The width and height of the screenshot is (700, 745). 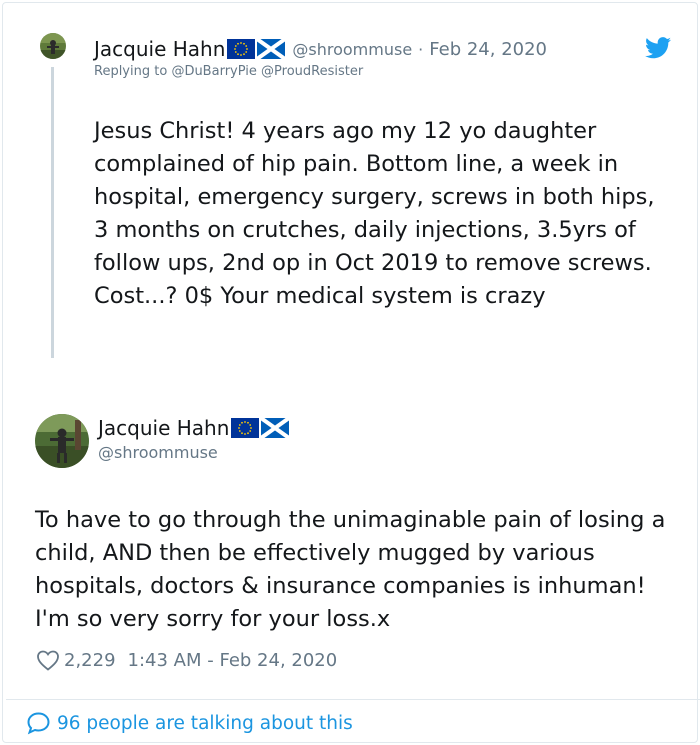 I want to click on parent-author-name: Jacquie Hahn, so click(x=159, y=49).